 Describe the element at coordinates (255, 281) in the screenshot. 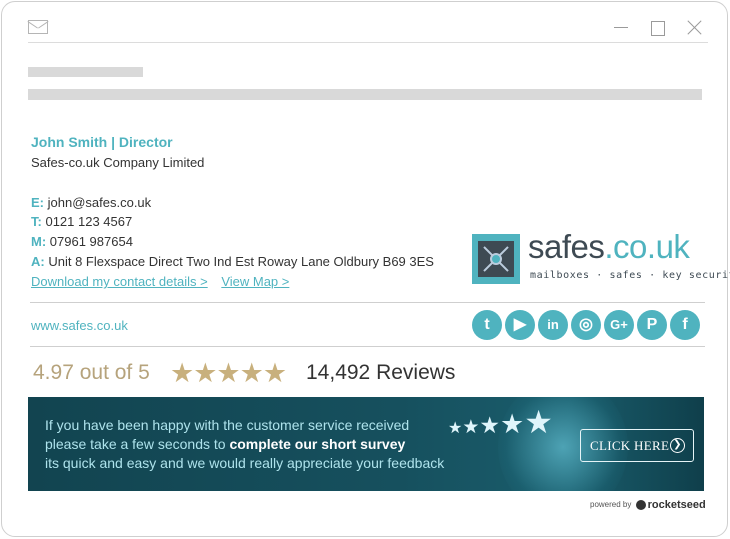

I see `view-map-link: View Map >` at that location.